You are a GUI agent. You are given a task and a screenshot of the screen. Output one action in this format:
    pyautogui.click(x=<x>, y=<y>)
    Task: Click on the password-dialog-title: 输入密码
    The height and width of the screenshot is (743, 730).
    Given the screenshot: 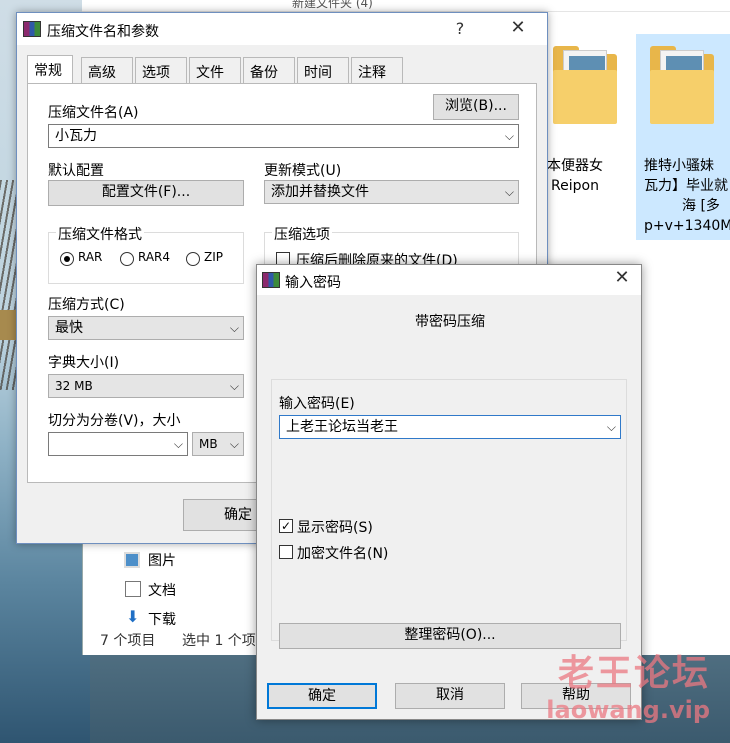 What is the action you would take?
    pyautogui.click(x=313, y=283)
    